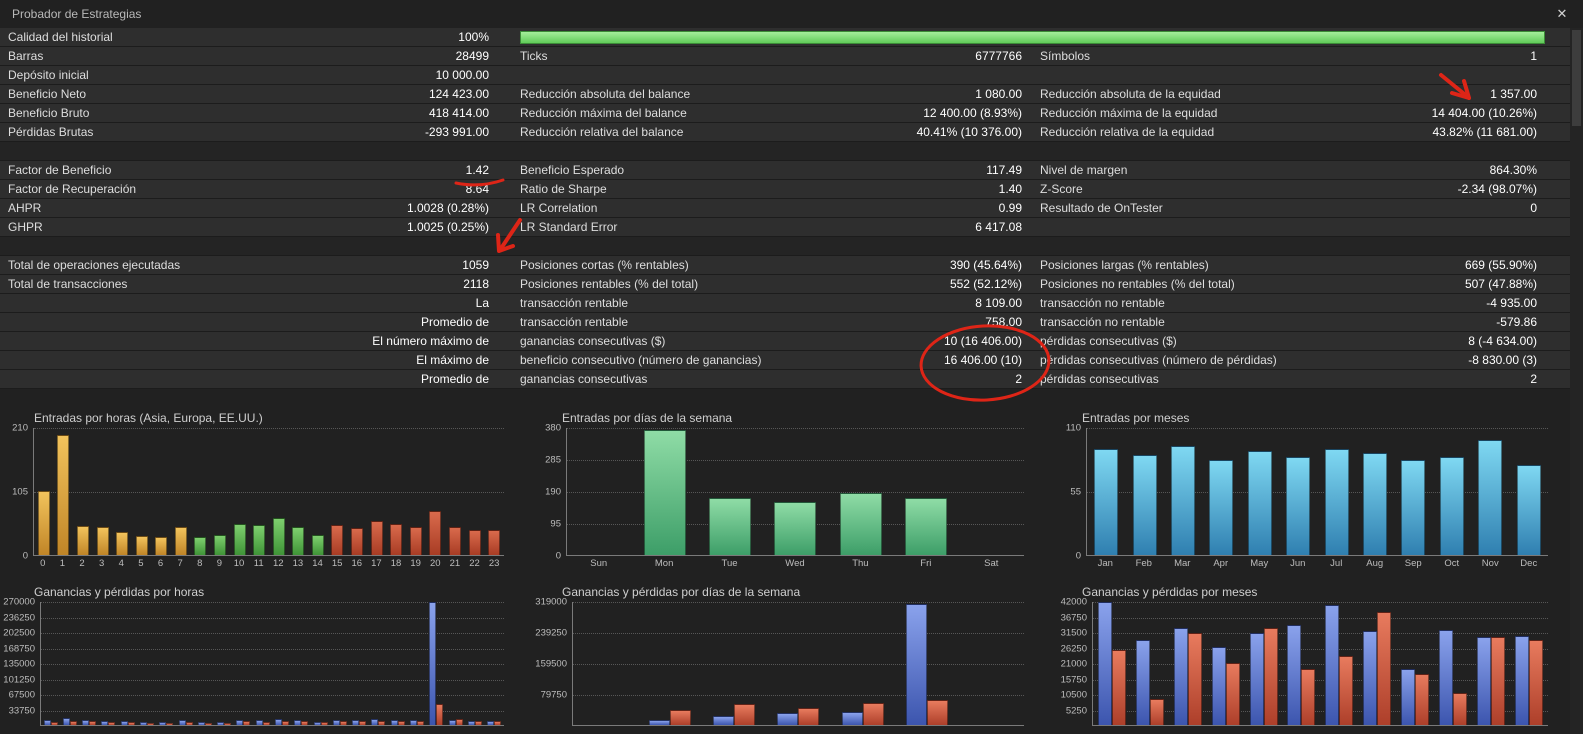  I want to click on x-axis-label: 19, so click(415, 563).